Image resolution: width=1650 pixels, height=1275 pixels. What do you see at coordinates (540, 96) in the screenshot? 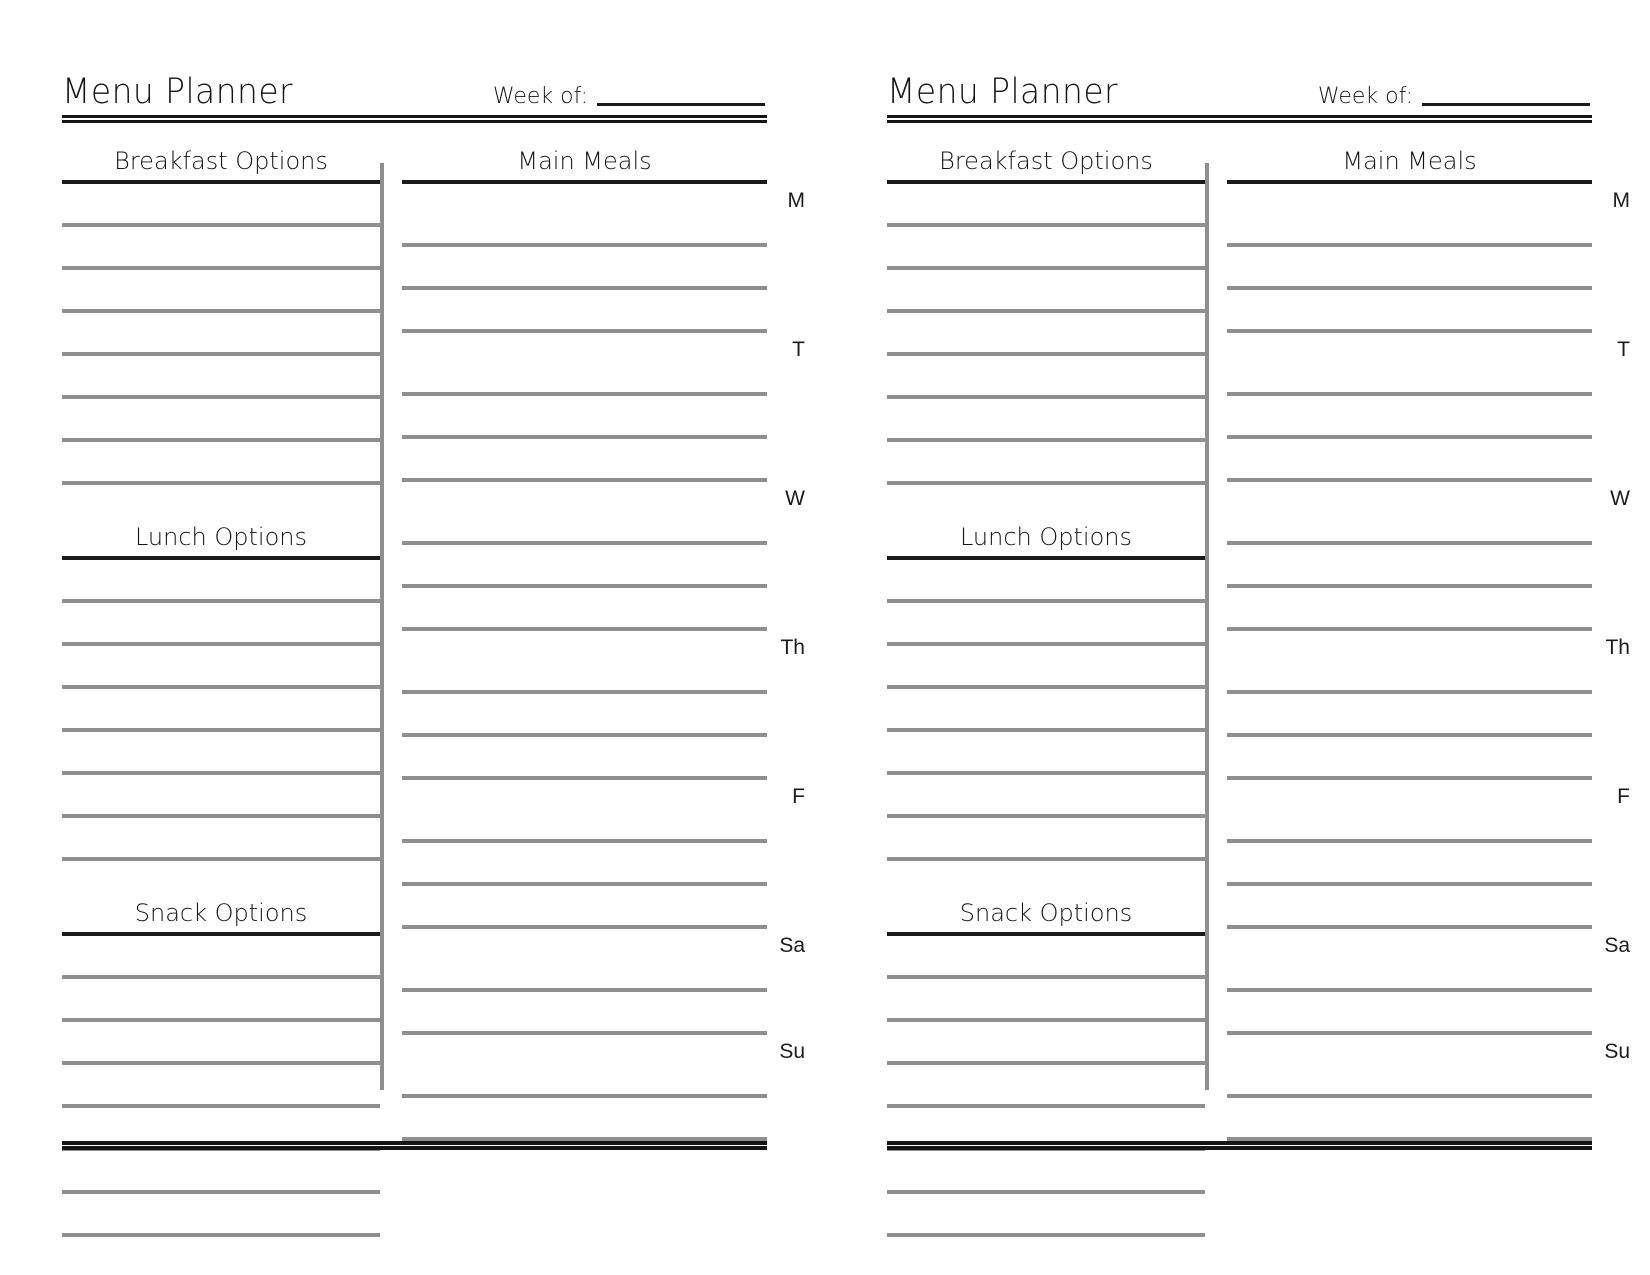
I see `week-of-label: Week of:` at bounding box center [540, 96].